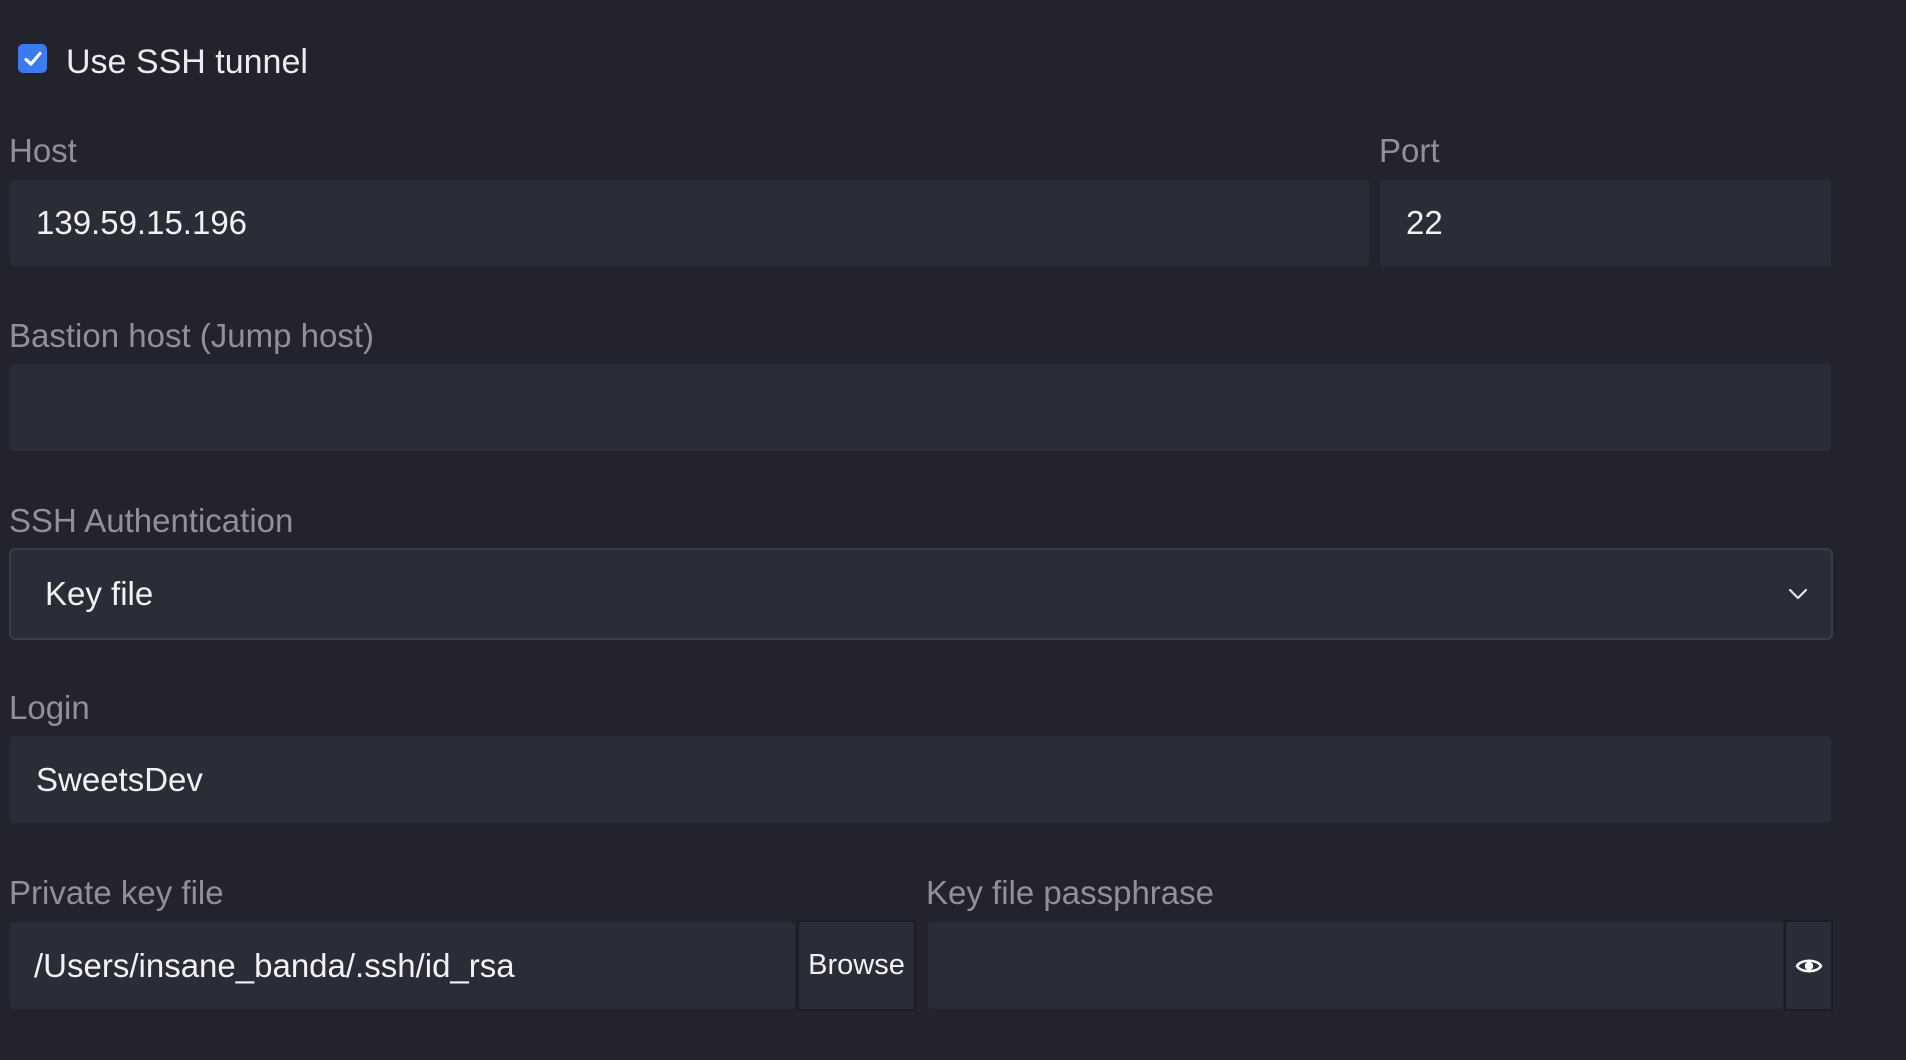 Image resolution: width=1906 pixels, height=1060 pixels. Describe the element at coordinates (43, 150) in the screenshot. I see `host-label: Host` at that location.